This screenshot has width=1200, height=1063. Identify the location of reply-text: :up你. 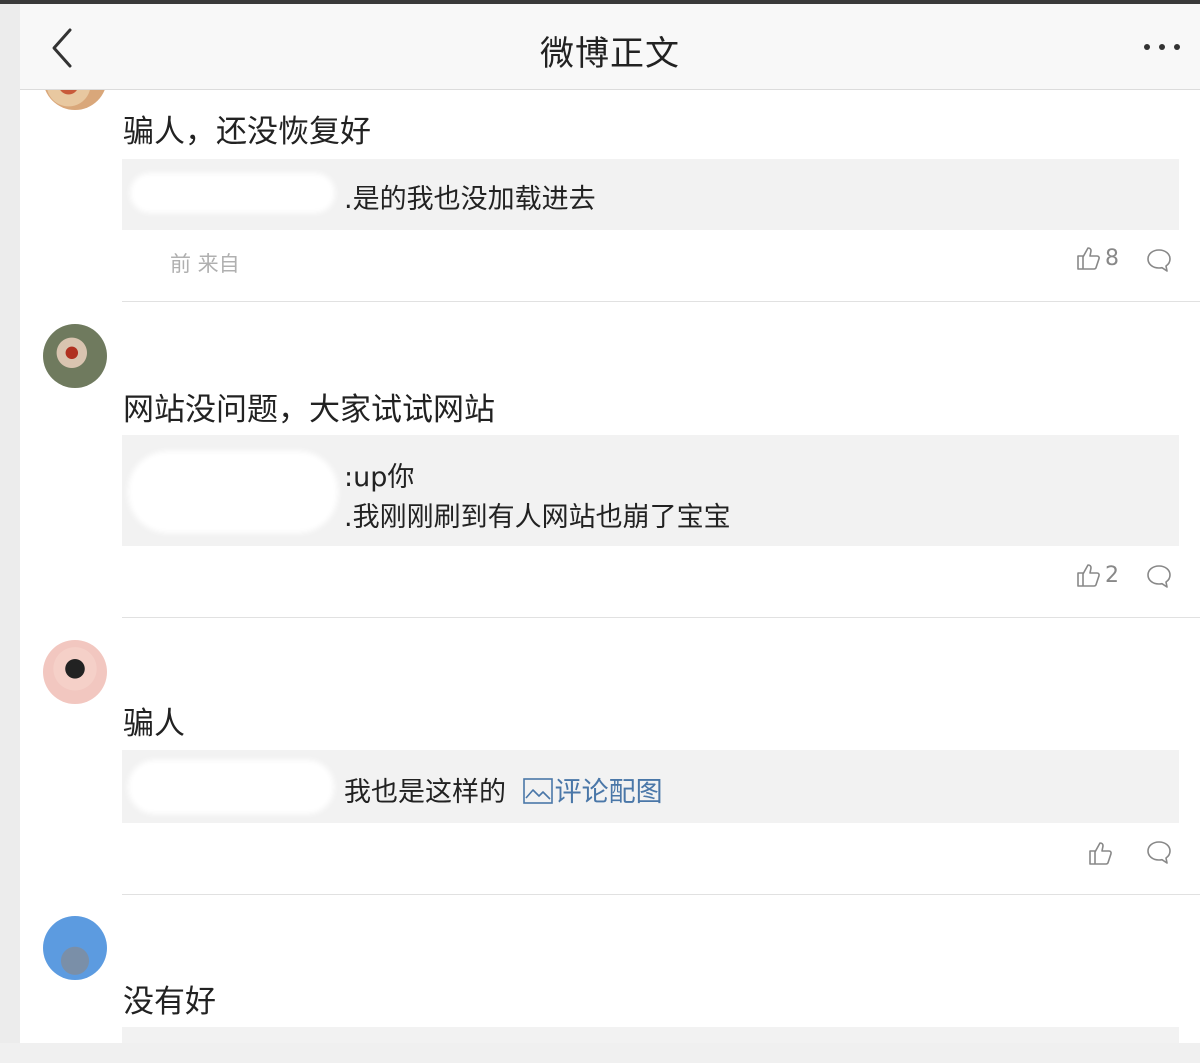
(379, 477).